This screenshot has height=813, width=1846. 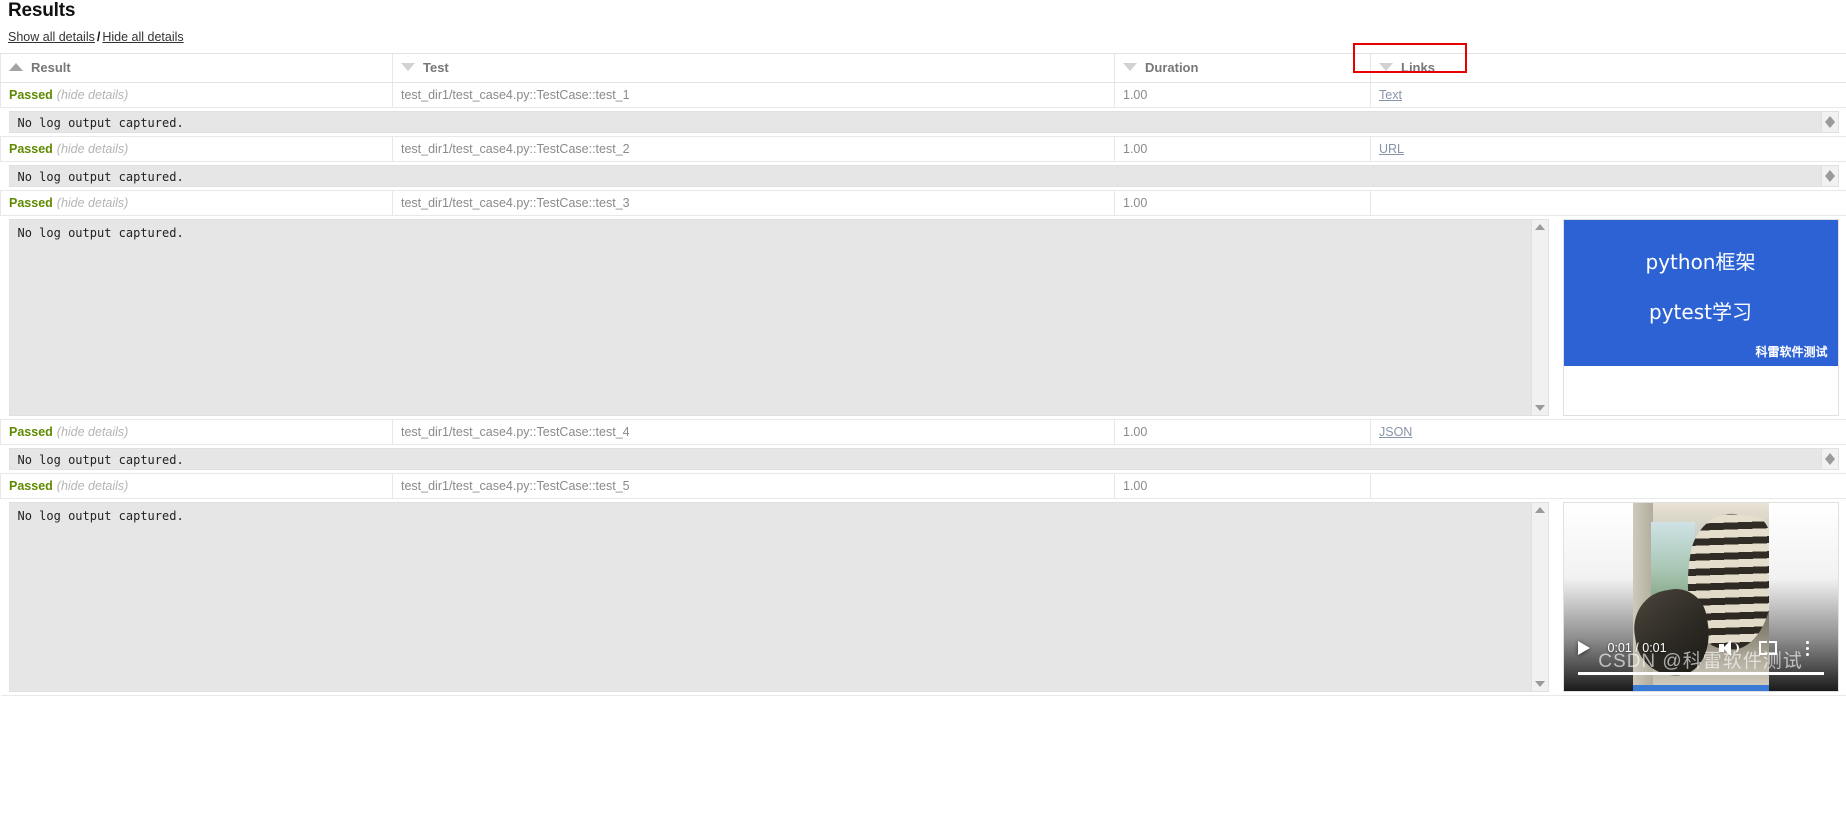 What do you see at coordinates (1808, 648) in the screenshot?
I see `more-options-icon` at bounding box center [1808, 648].